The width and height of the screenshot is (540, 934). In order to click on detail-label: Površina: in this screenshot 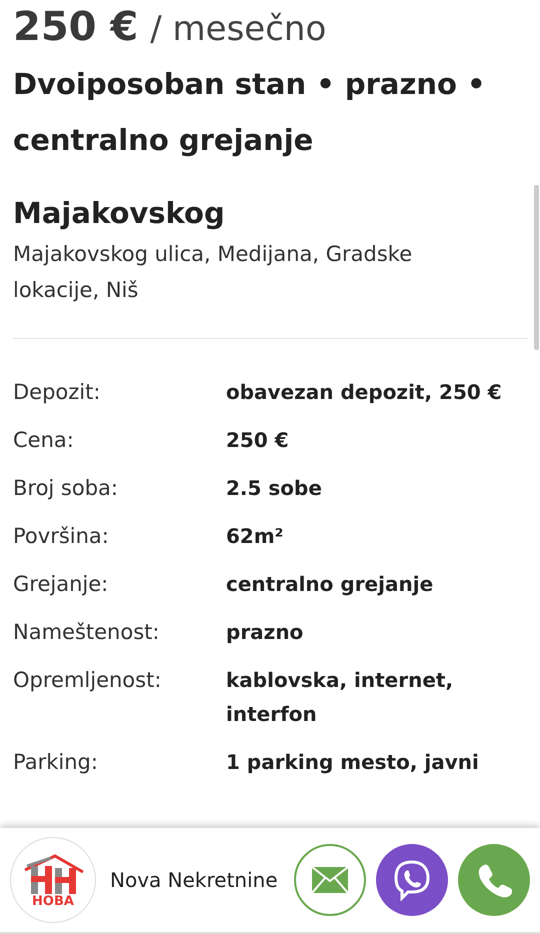, I will do `click(61, 536)`.